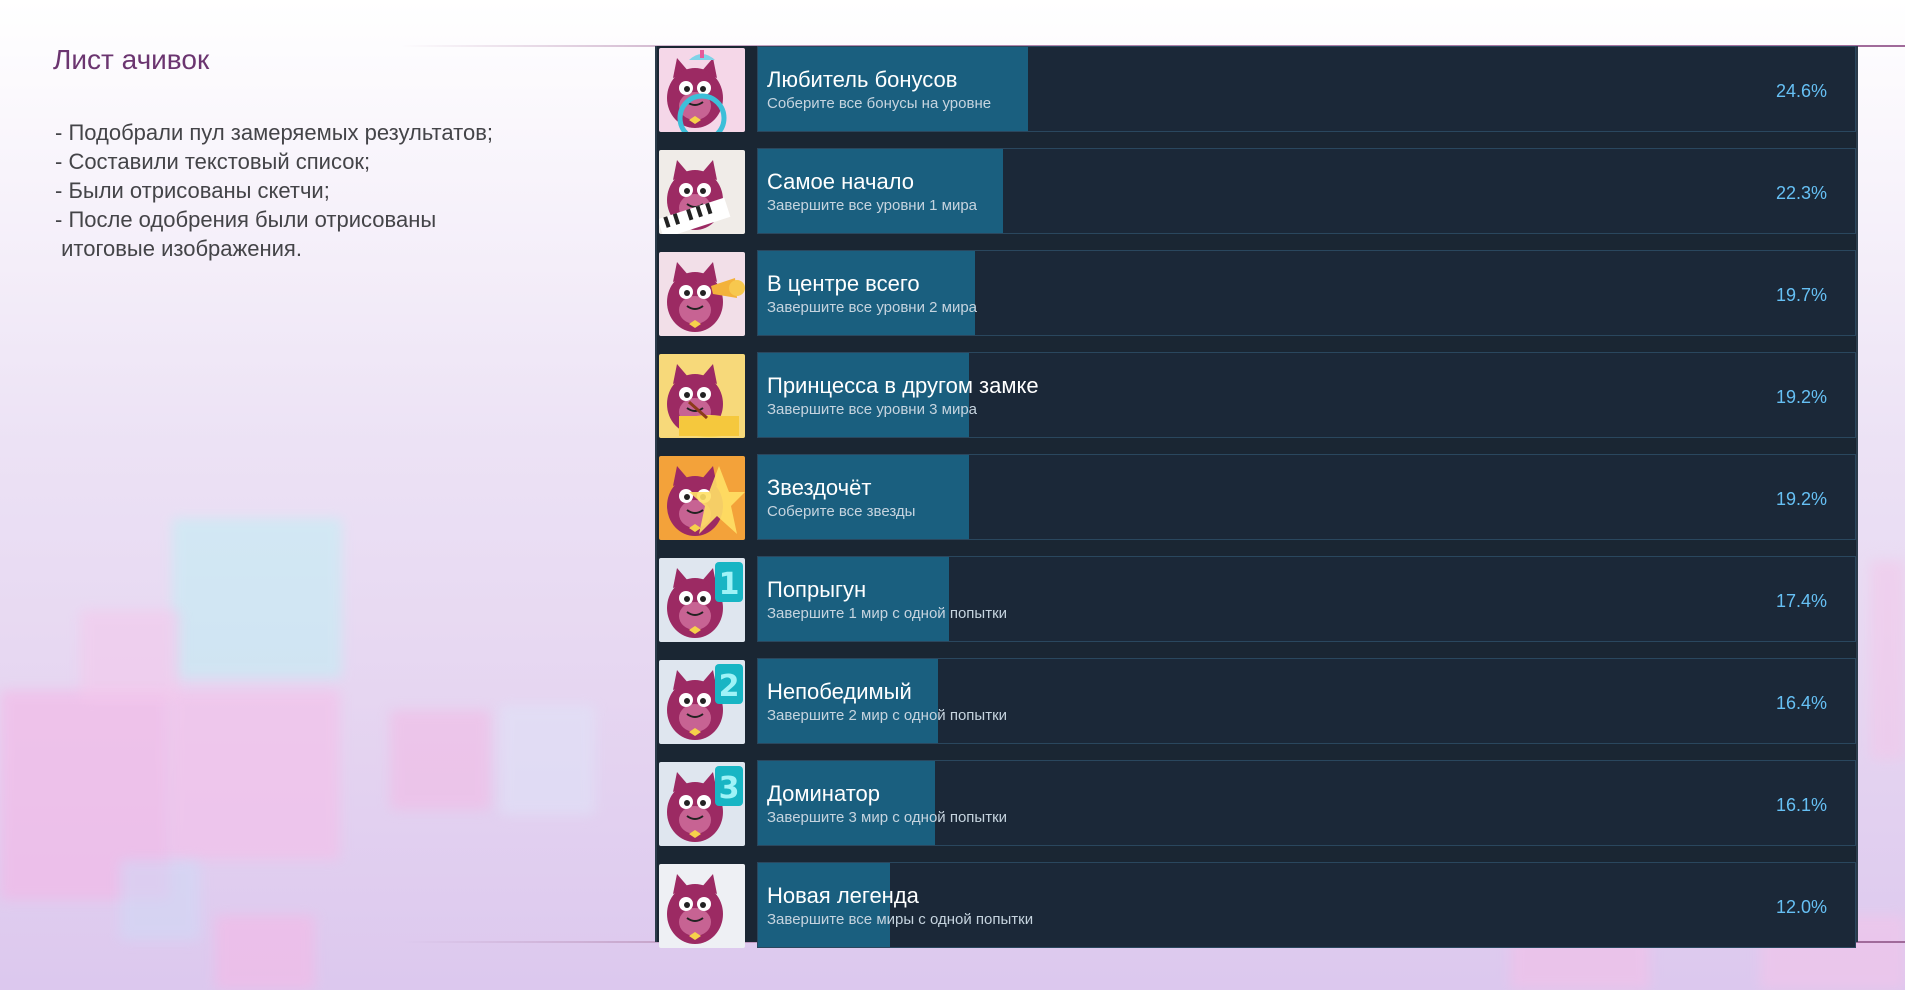 The image size is (1905, 990). What do you see at coordinates (872, 205) in the screenshot?
I see `achievement-description: Завершите все уровни 1 мира` at bounding box center [872, 205].